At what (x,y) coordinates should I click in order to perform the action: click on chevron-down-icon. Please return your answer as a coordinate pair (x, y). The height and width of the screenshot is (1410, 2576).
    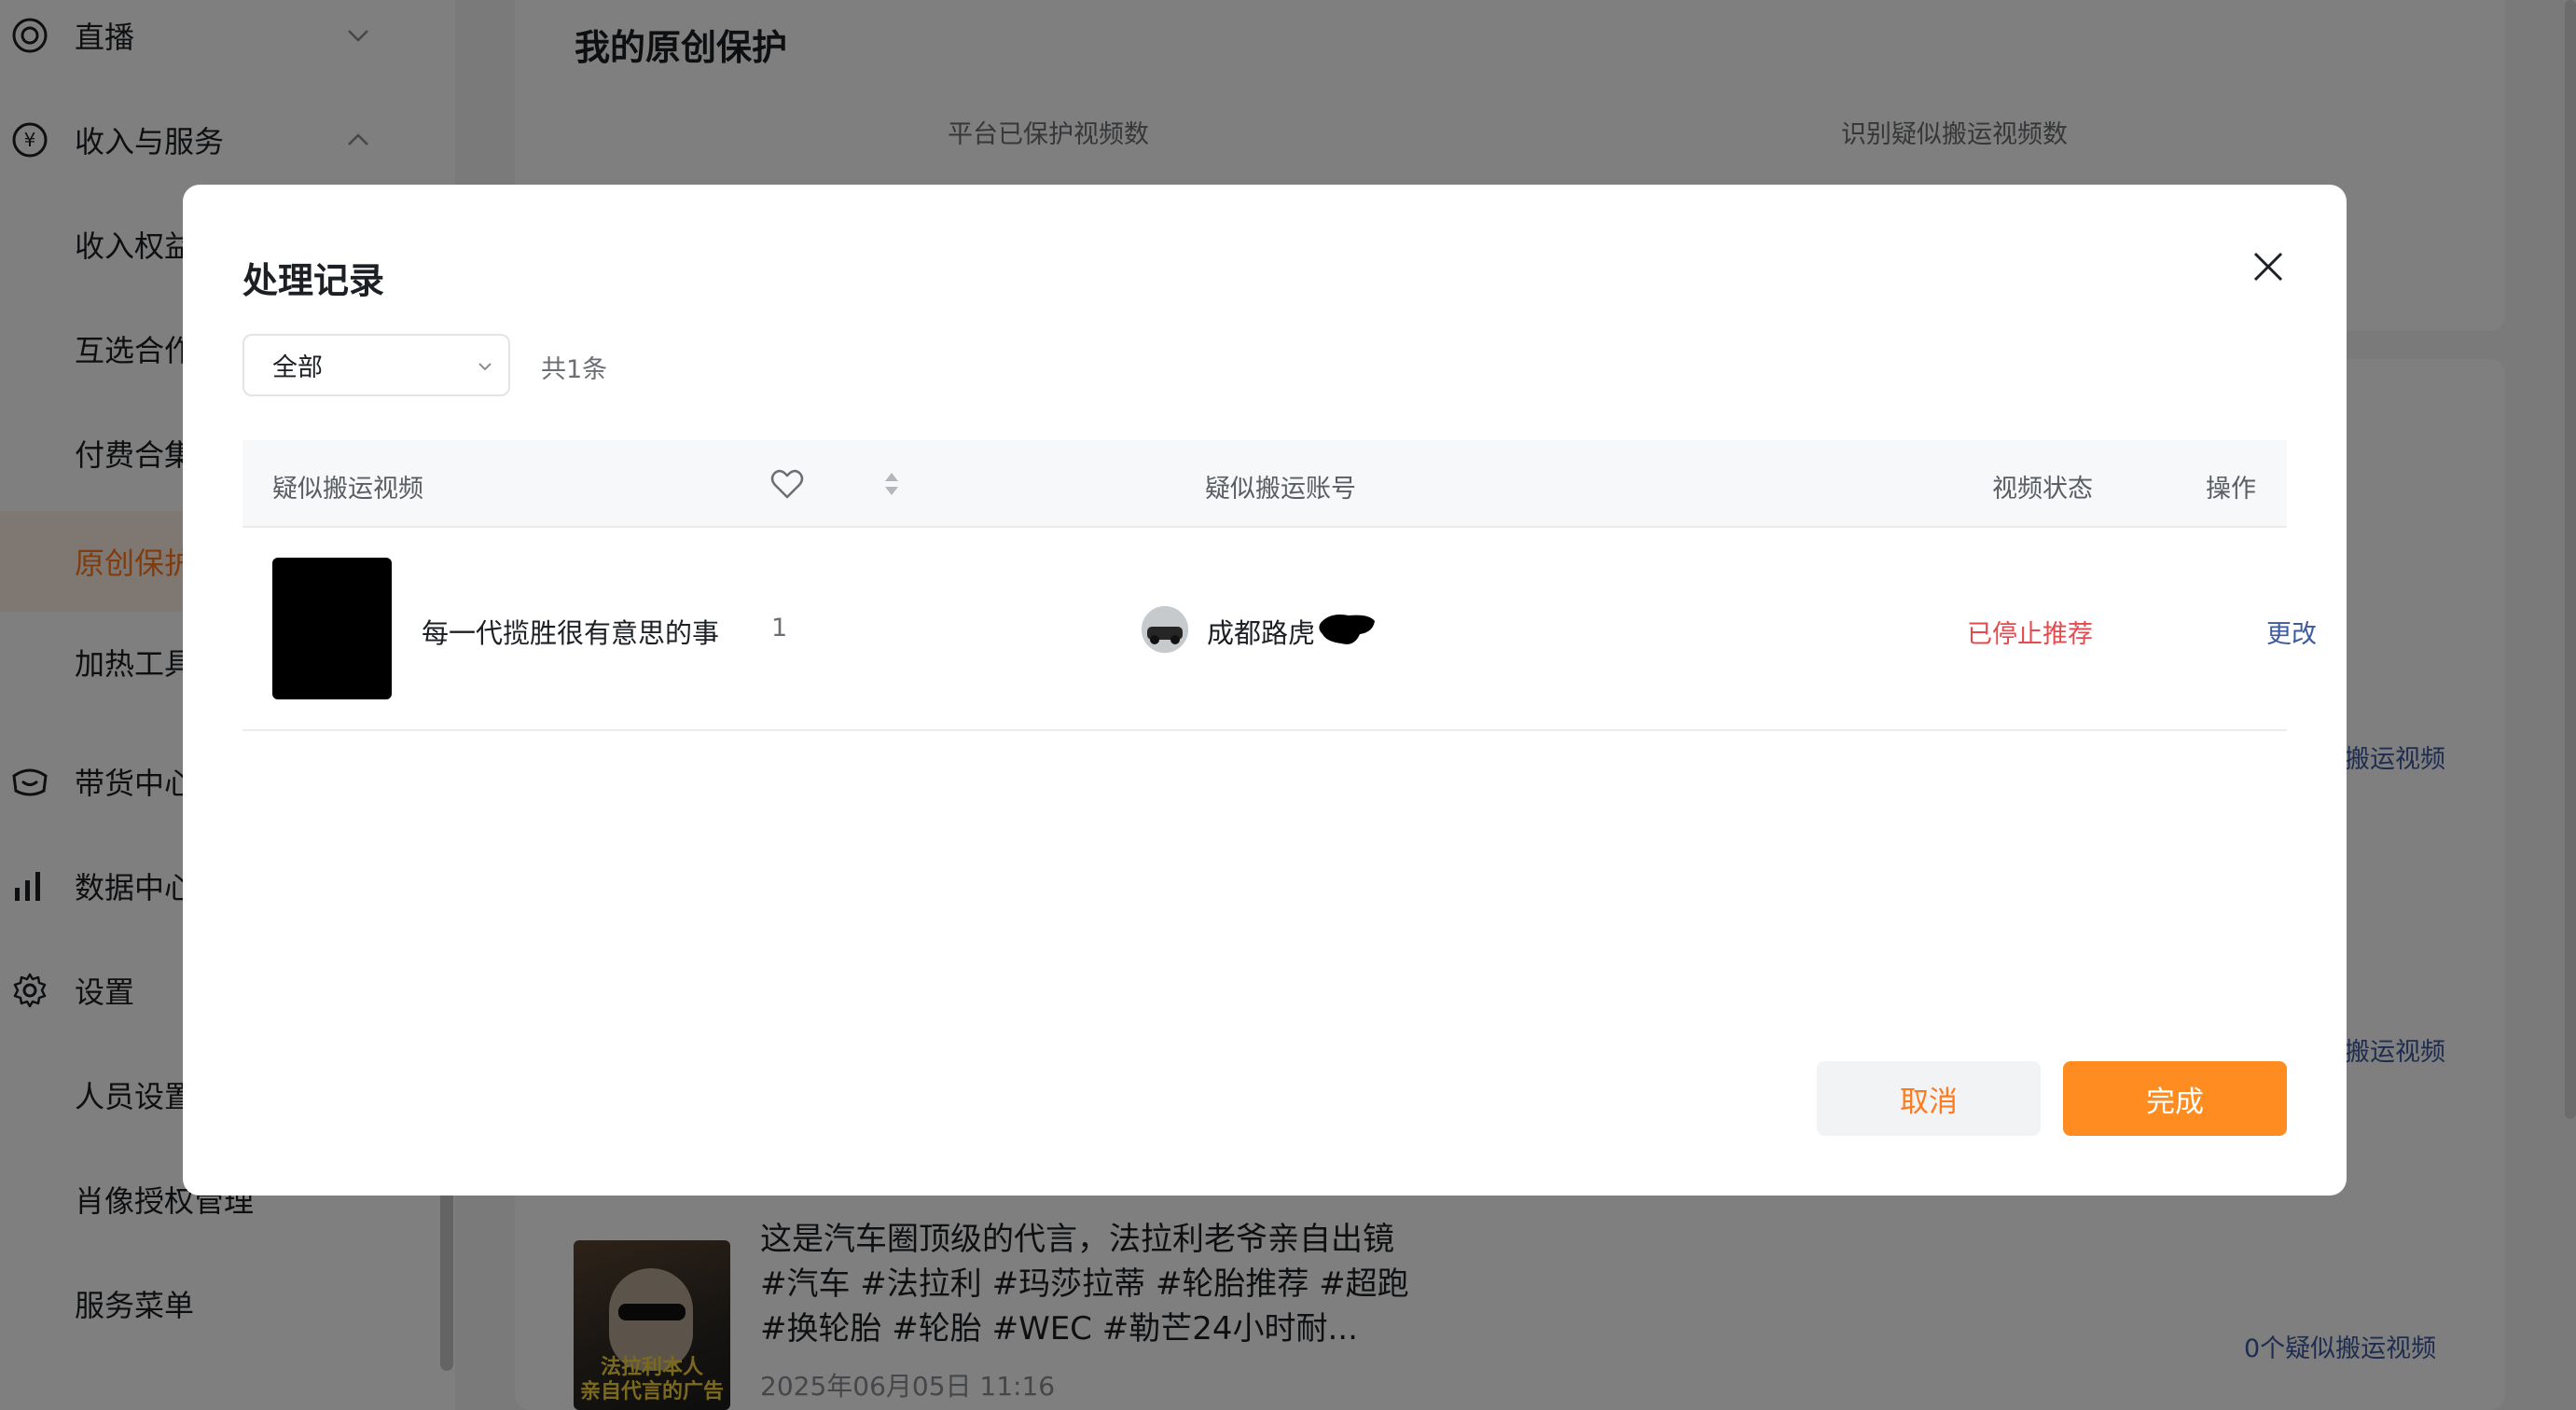
    Looking at the image, I should click on (485, 364).